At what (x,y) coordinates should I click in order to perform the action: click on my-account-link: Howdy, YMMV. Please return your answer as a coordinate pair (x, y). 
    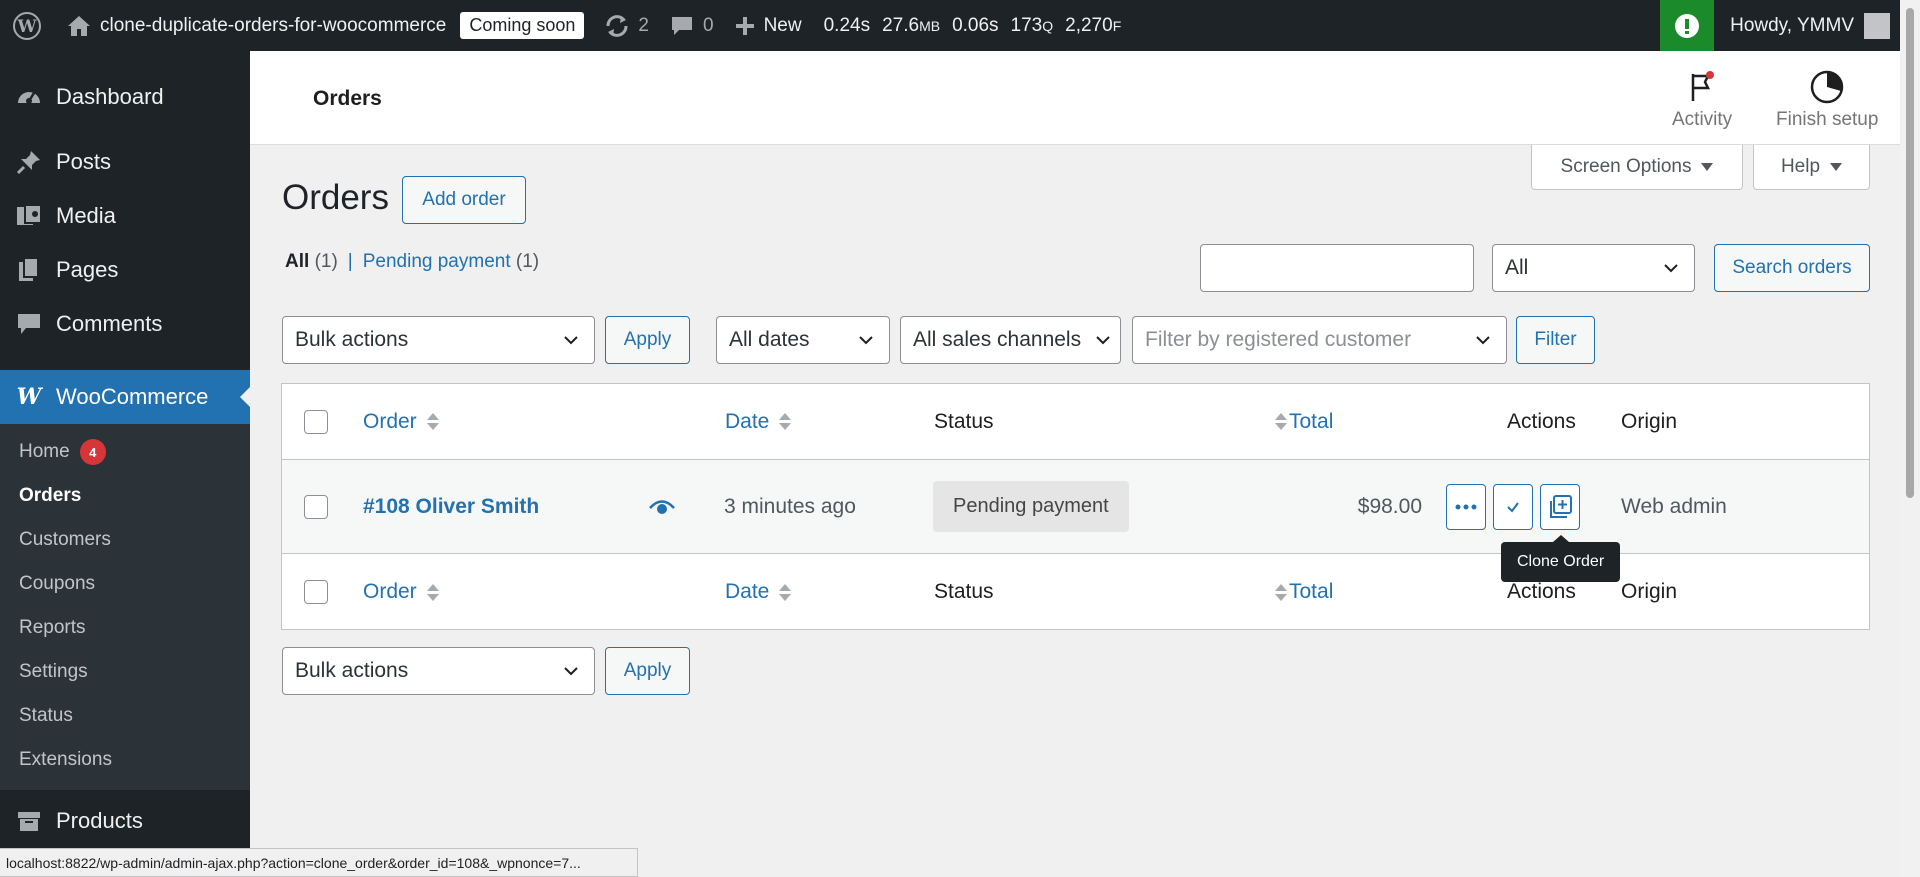
    Looking at the image, I should click on (1808, 25).